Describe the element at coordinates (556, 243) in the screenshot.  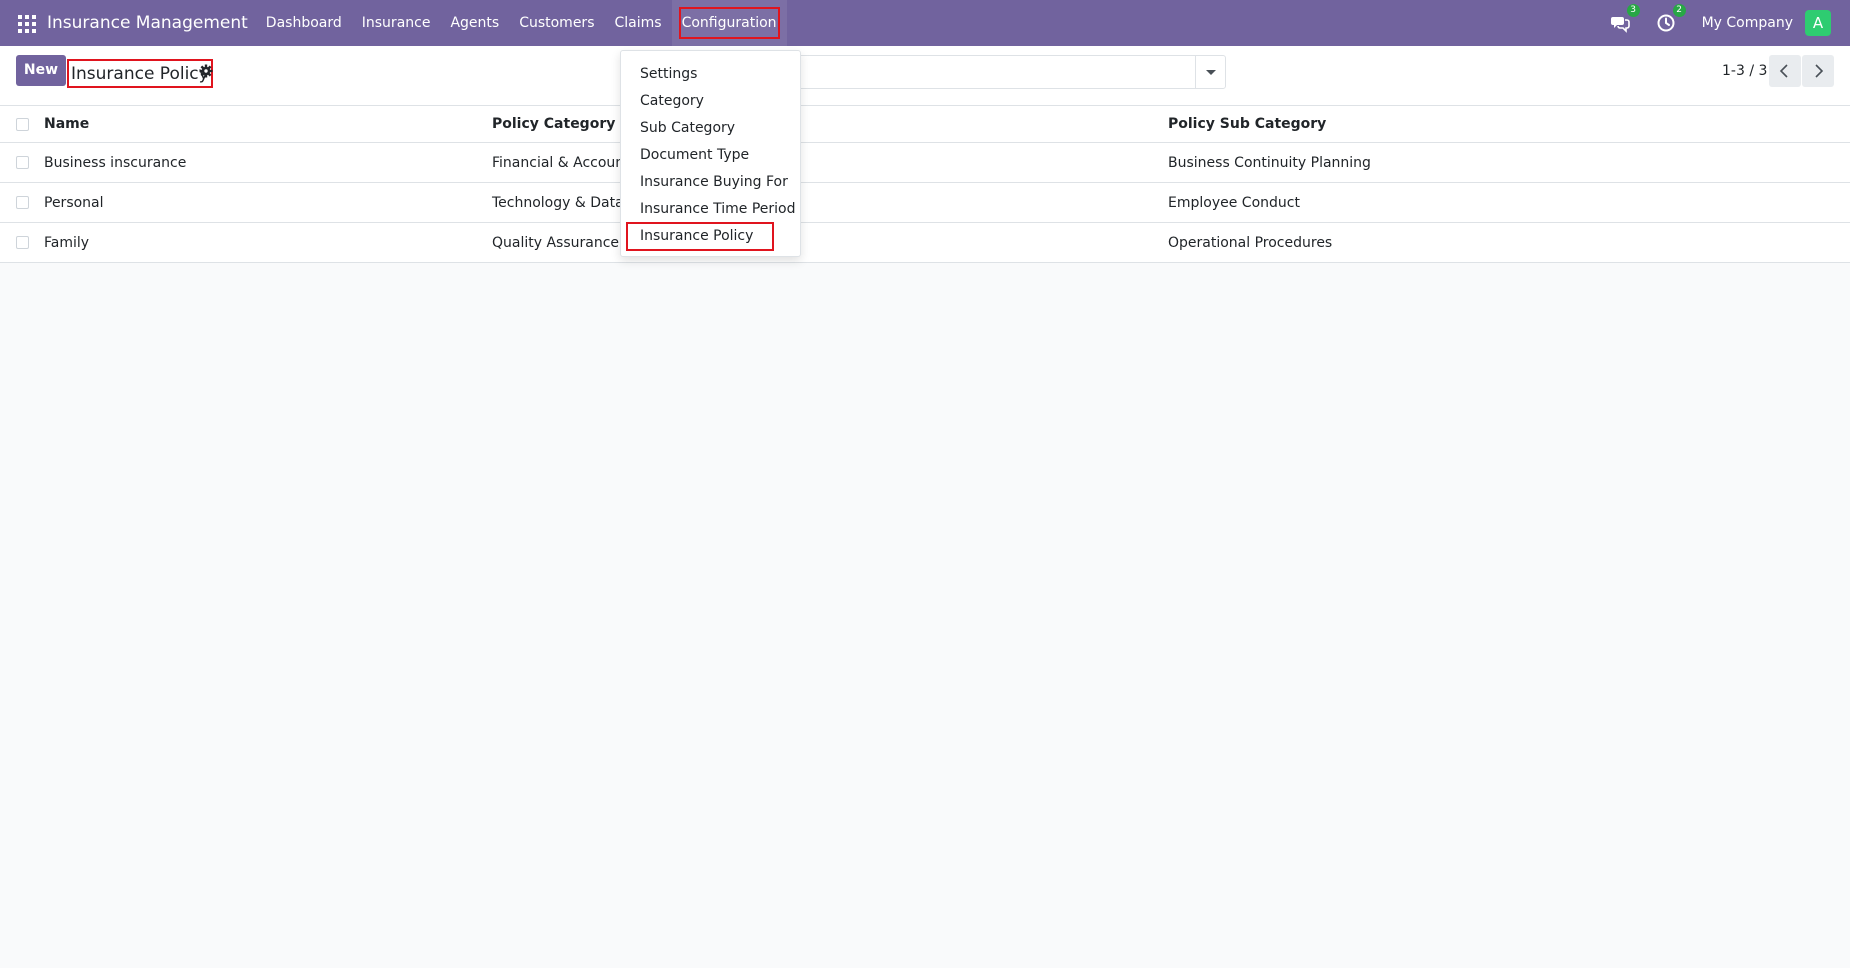
I see `cell-policy-category: Quality Assurance` at that location.